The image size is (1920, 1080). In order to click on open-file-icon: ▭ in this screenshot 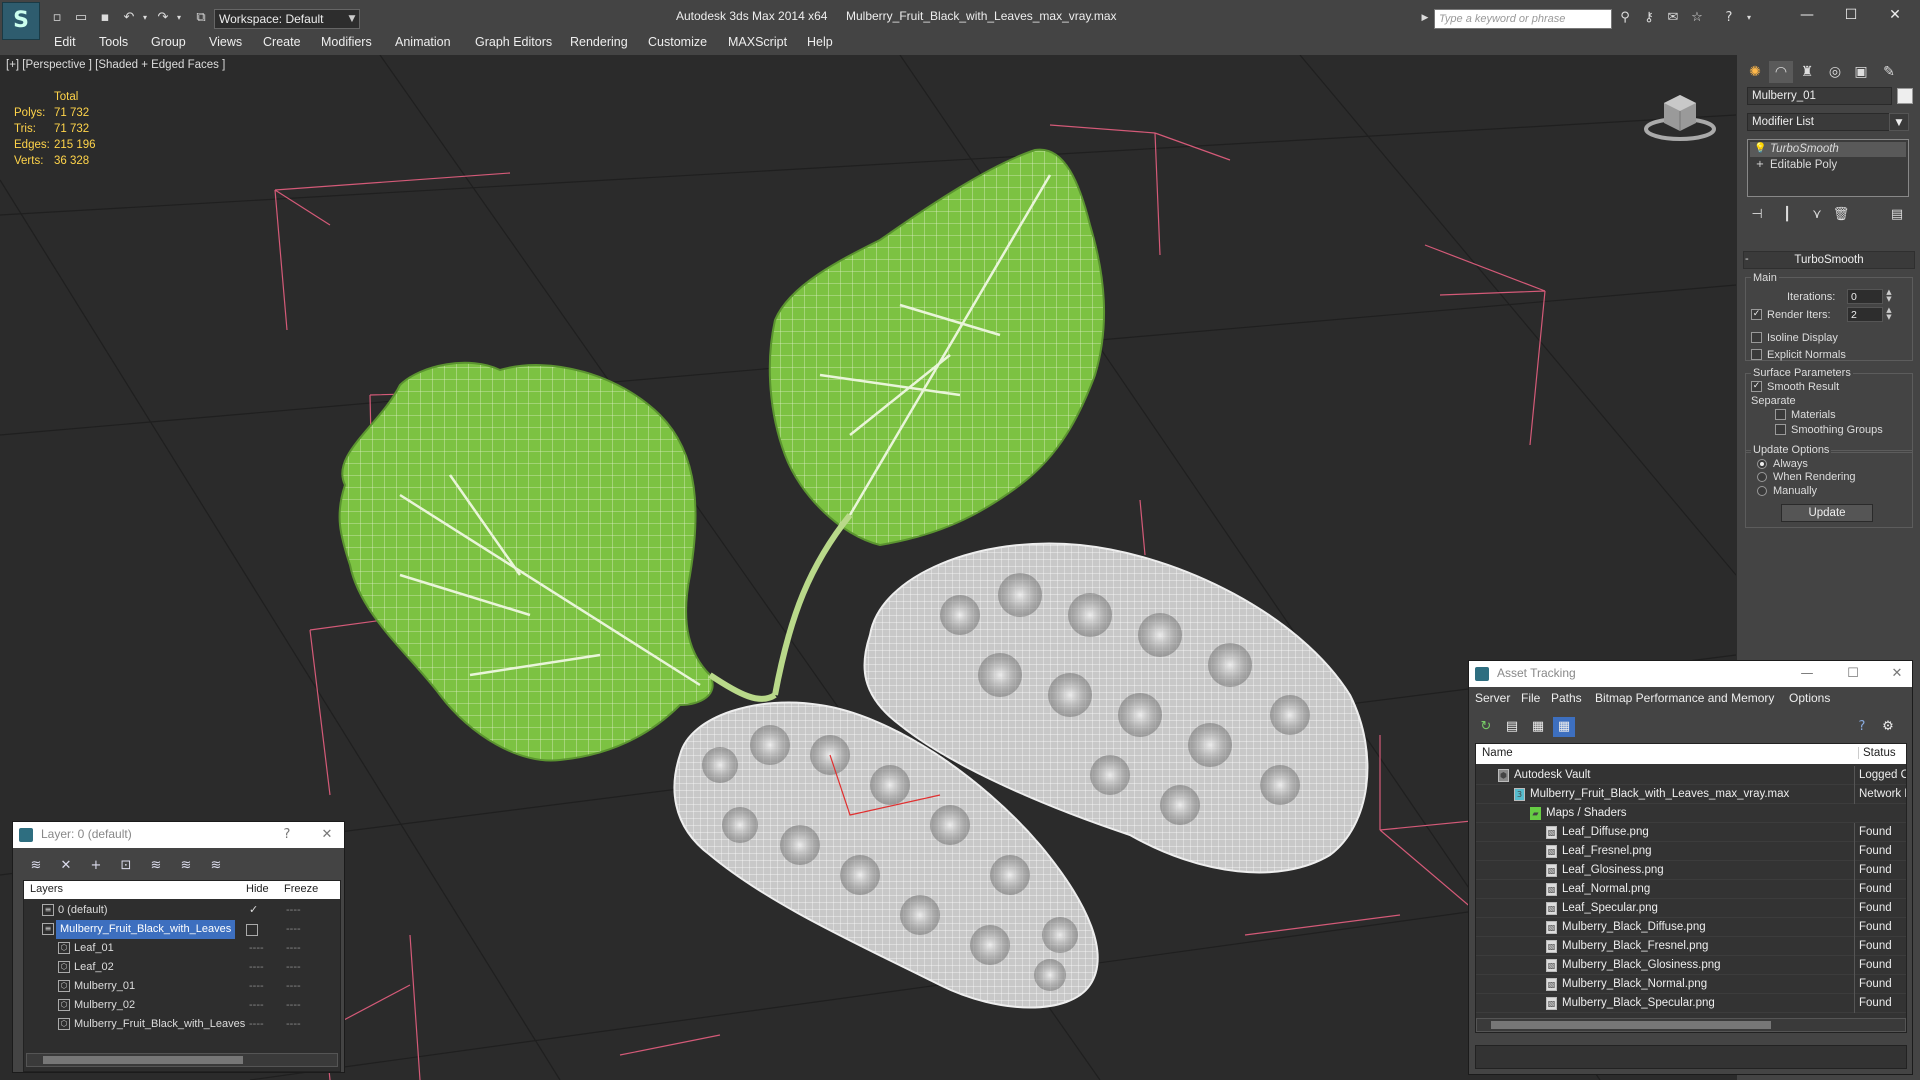, I will do `click(81, 18)`.